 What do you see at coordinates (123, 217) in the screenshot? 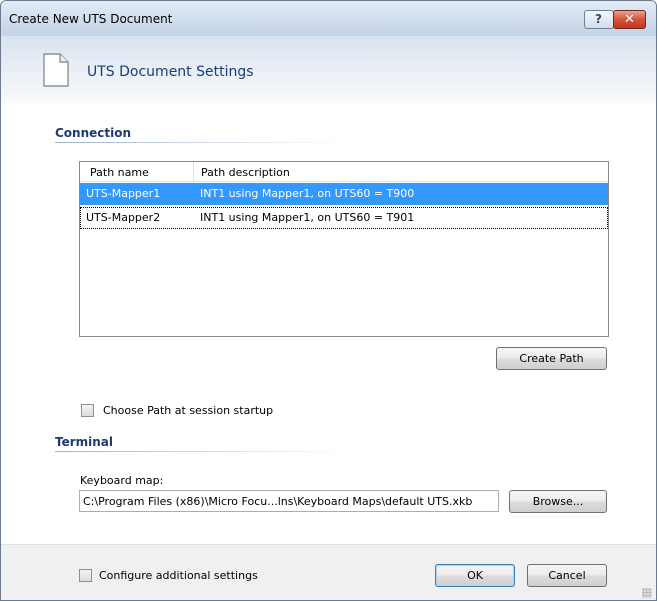
I see `path-name-cell: UTS-Mapper2` at bounding box center [123, 217].